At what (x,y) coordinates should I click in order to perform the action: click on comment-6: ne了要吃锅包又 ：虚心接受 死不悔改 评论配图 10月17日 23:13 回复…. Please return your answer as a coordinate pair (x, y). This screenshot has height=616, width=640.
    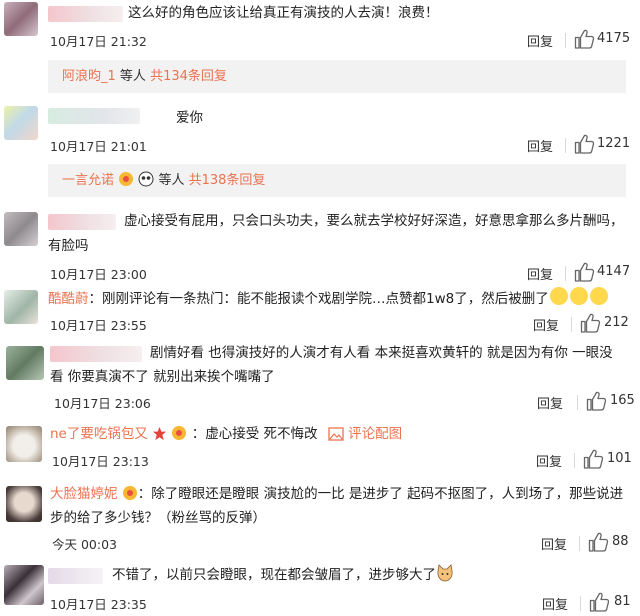
    Looking at the image, I should click on (320, 447).